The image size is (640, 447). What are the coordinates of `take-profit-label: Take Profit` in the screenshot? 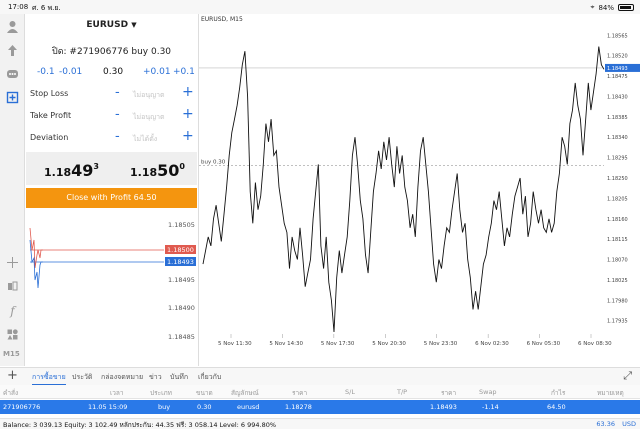 It's located at (51, 115).